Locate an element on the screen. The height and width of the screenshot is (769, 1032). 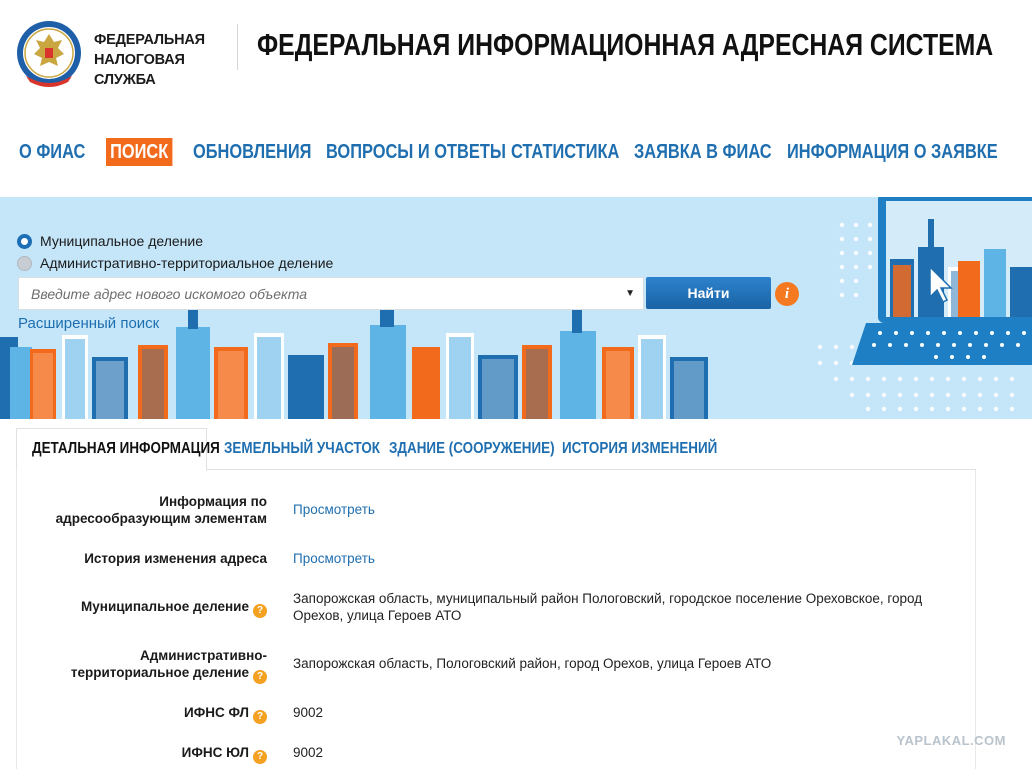
ifns-ul-label-text: ИФНС ЮЛ is located at coordinates (215, 752).